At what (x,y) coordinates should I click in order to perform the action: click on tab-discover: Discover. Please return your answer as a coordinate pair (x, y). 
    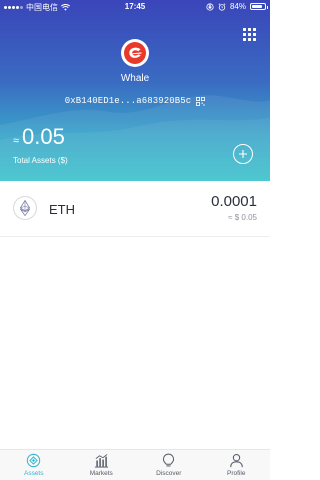
    Looking at the image, I should click on (169, 465).